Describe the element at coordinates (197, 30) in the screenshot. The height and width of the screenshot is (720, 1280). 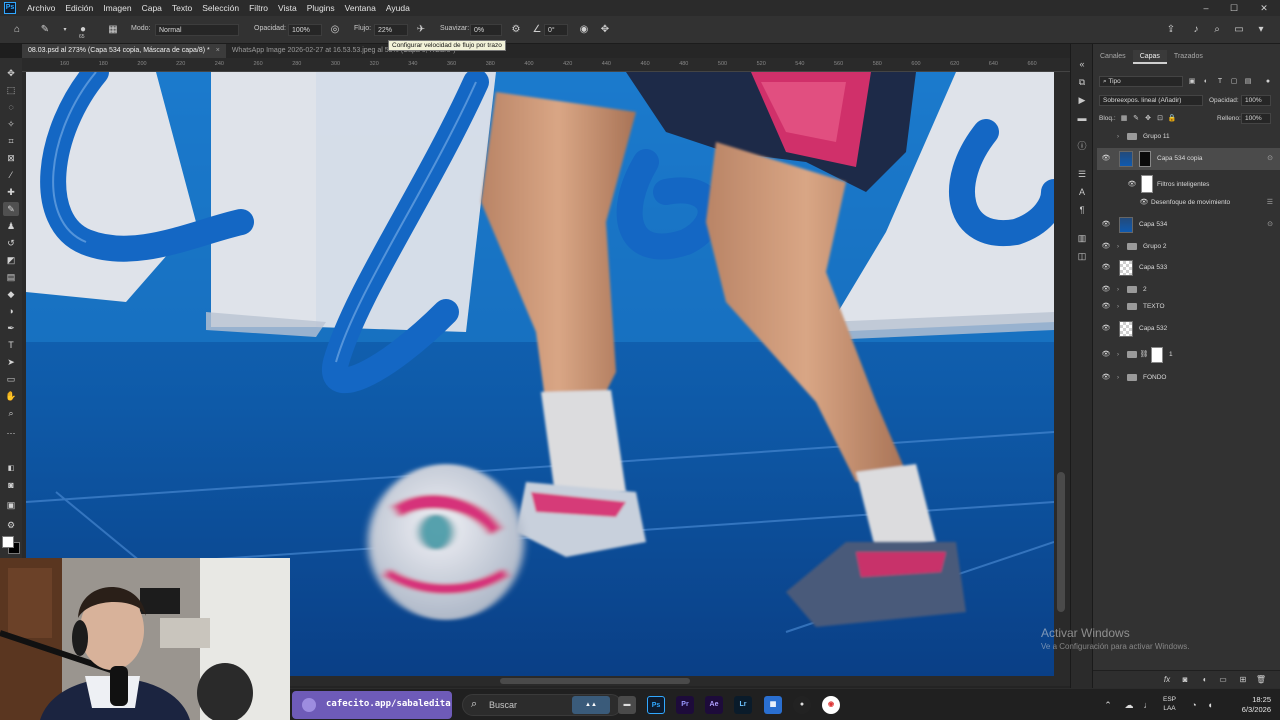
I see `mode-select: Normal` at that location.